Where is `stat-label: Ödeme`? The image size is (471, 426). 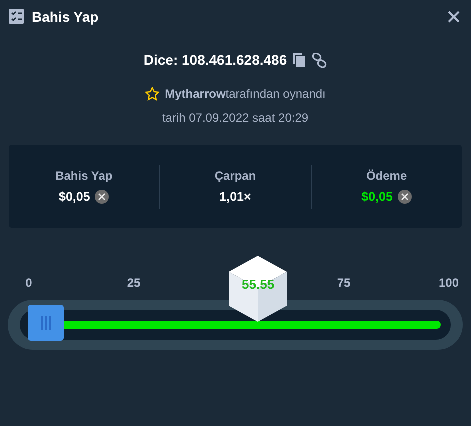
stat-label: Ödeme is located at coordinates (387, 176).